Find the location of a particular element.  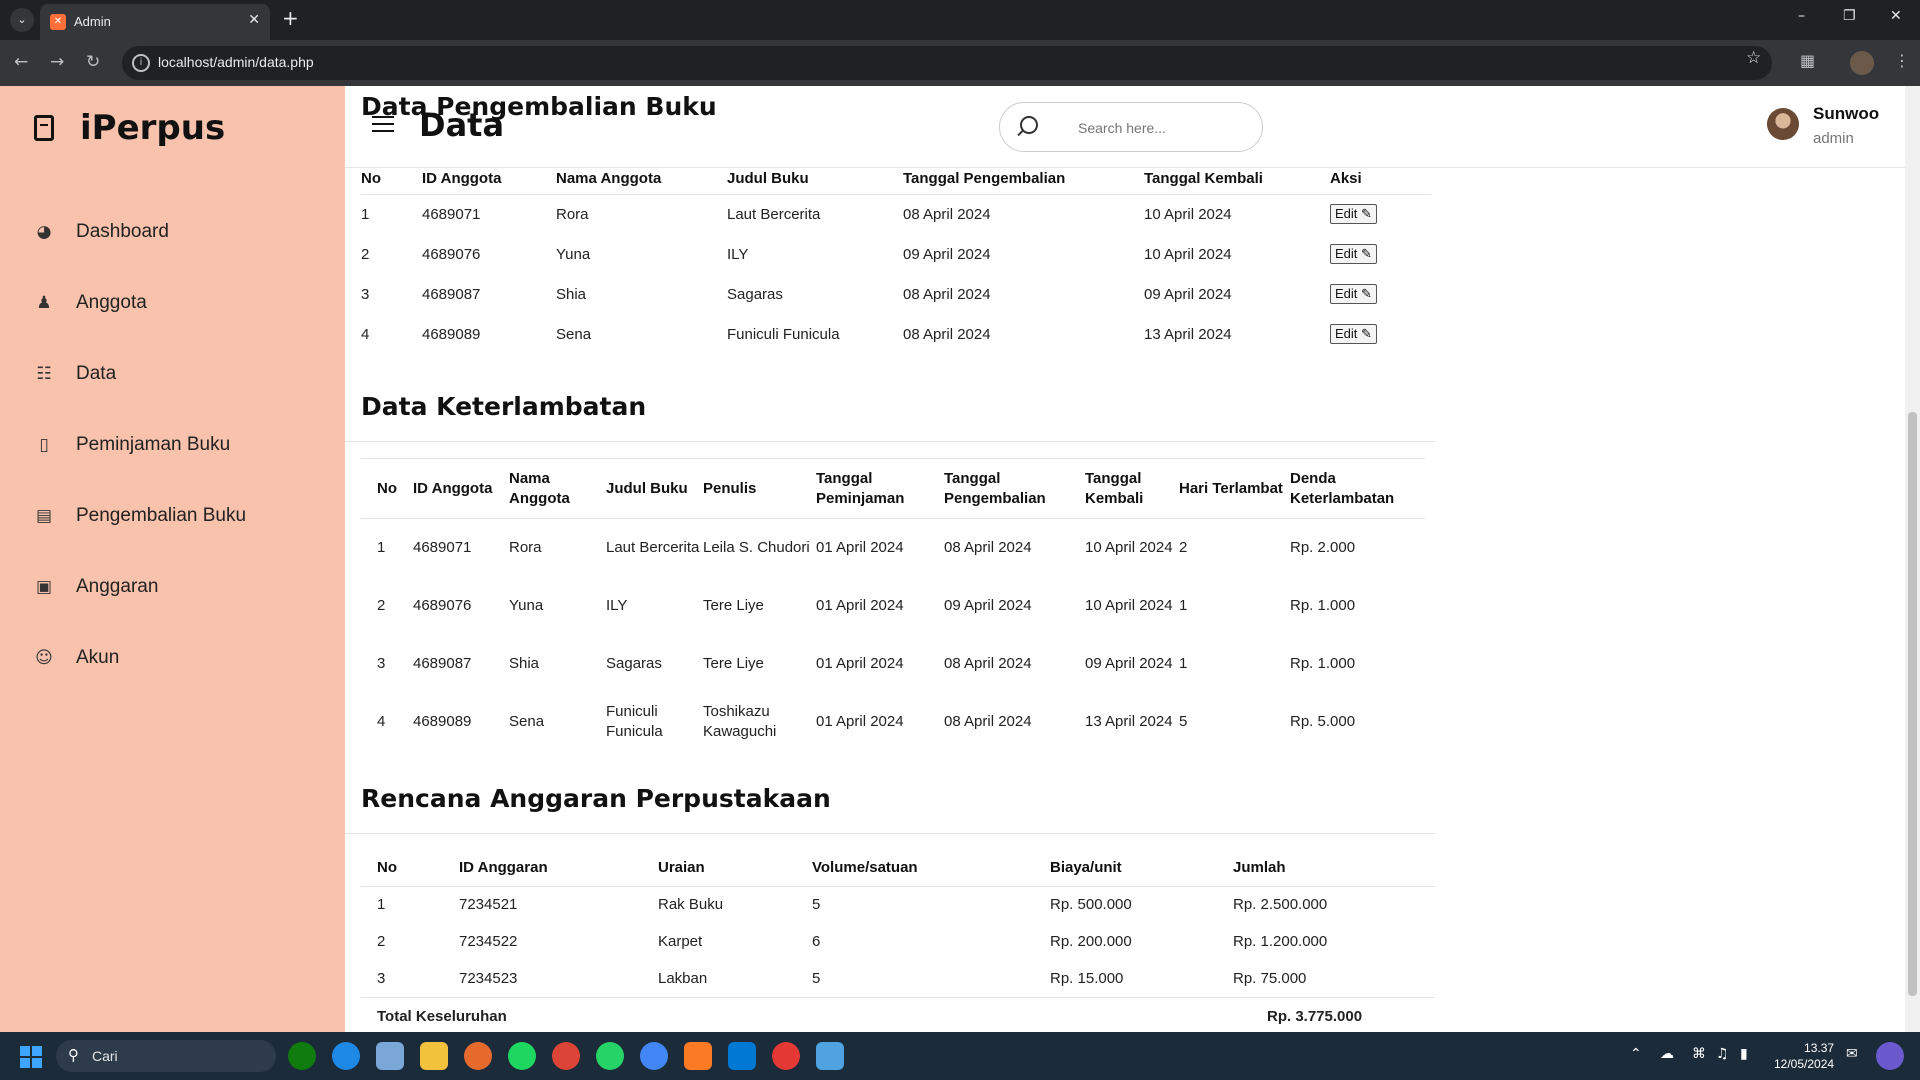

onedrive-icon: ☁ is located at coordinates (1667, 1054).